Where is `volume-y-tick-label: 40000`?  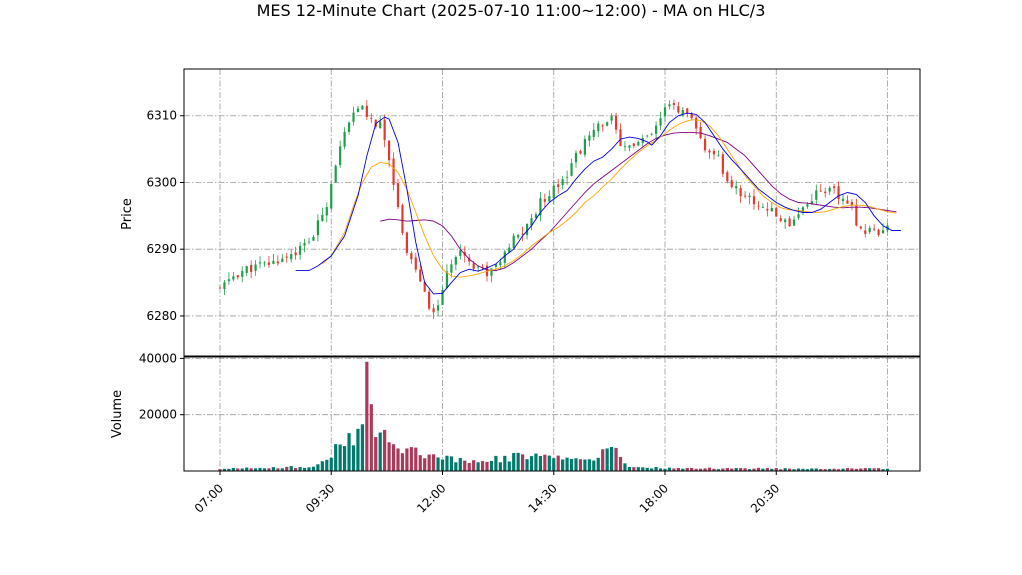 volume-y-tick-label: 40000 is located at coordinates (158, 358).